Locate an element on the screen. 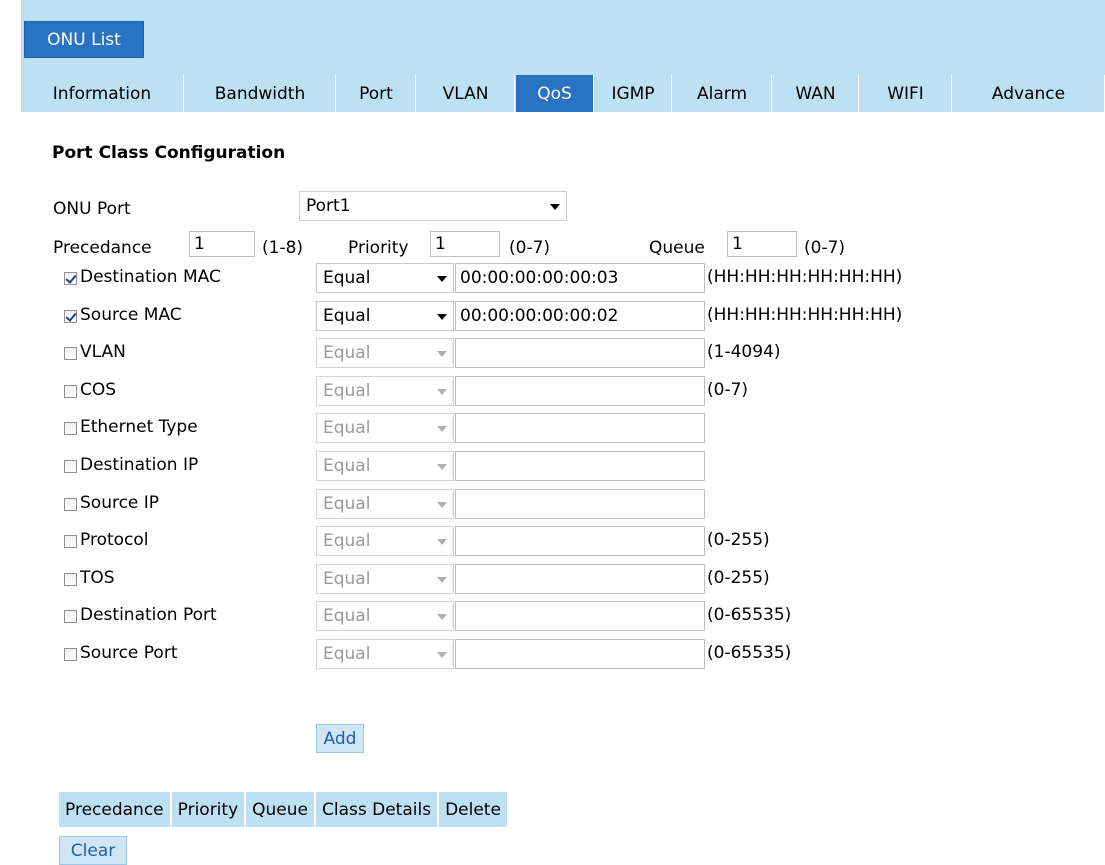 The width and height of the screenshot is (1105, 865). column-header-precedance: Precedance is located at coordinates (114, 809).